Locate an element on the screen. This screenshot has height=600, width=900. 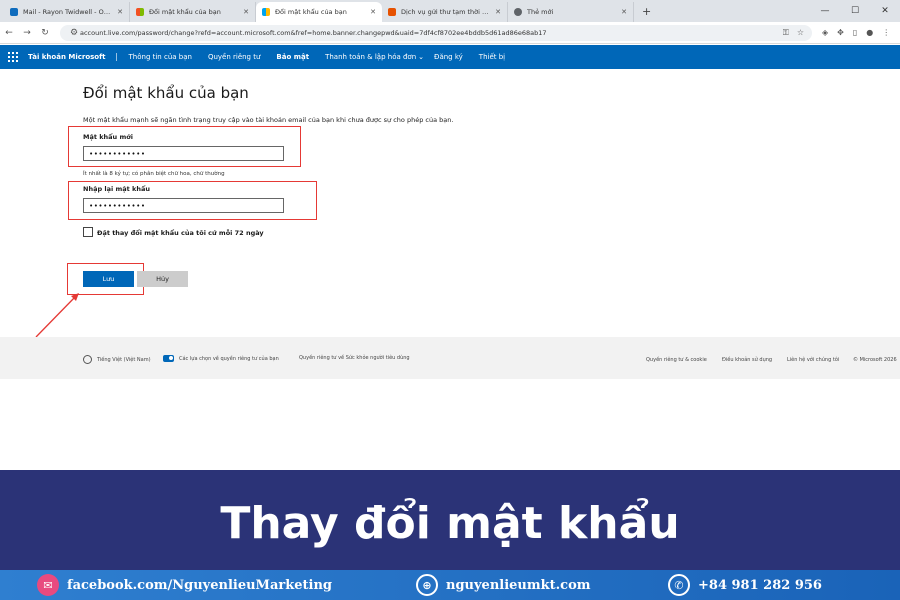
cancel-button: Hủy is located at coordinates (162, 279).